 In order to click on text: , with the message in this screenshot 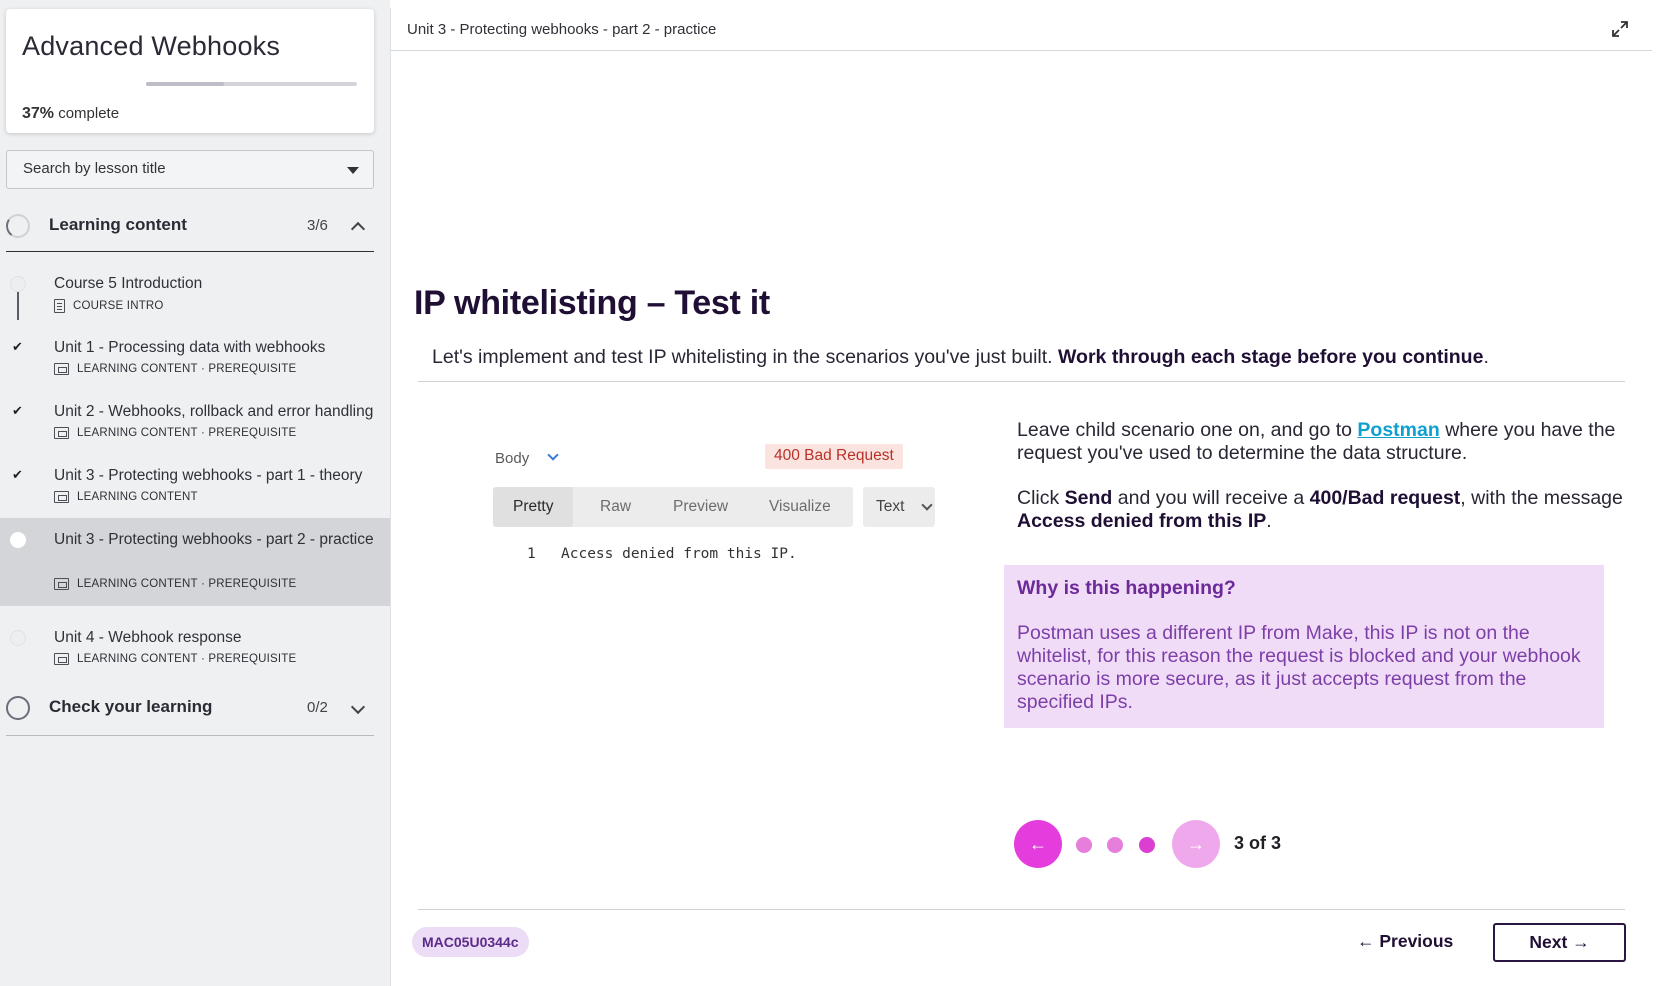, I will do `click(1541, 498)`.